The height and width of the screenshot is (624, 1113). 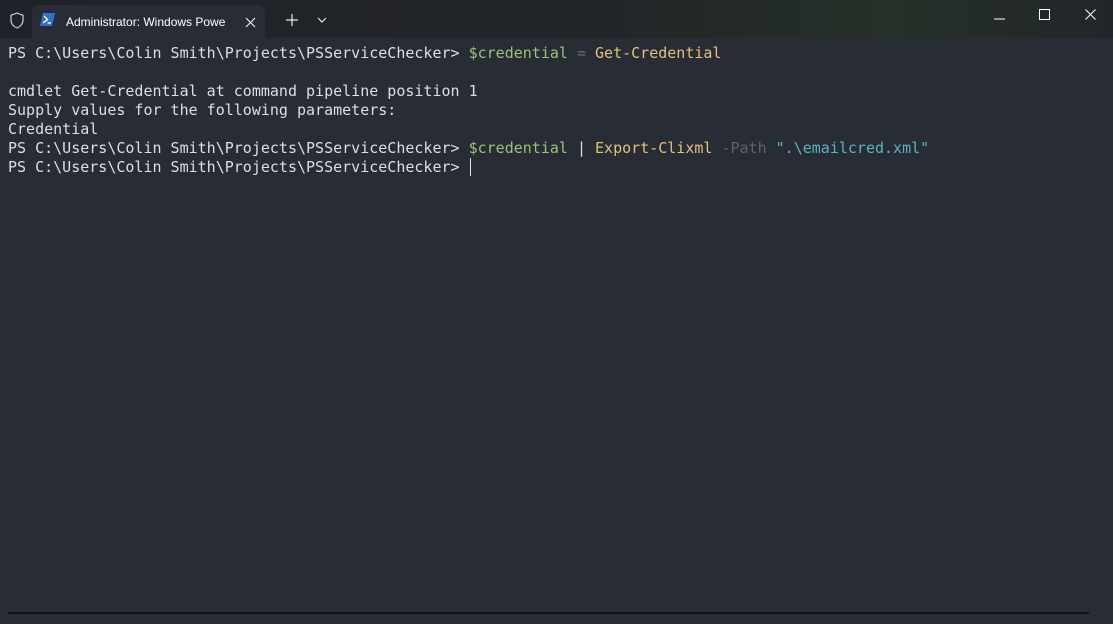 What do you see at coordinates (581, 53) in the screenshot?
I see `operator-token: =` at bounding box center [581, 53].